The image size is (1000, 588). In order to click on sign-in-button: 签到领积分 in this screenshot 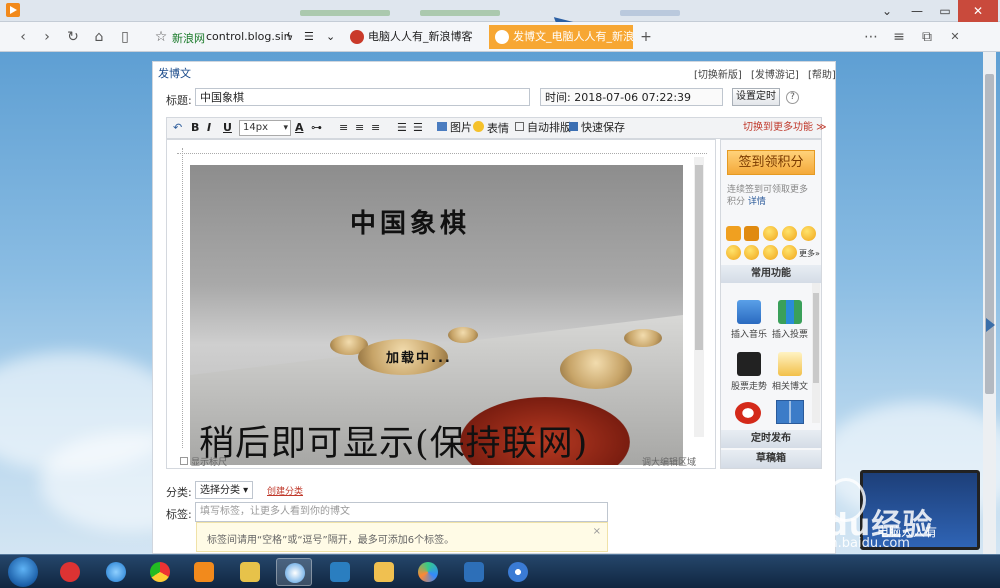, I will do `click(771, 162)`.